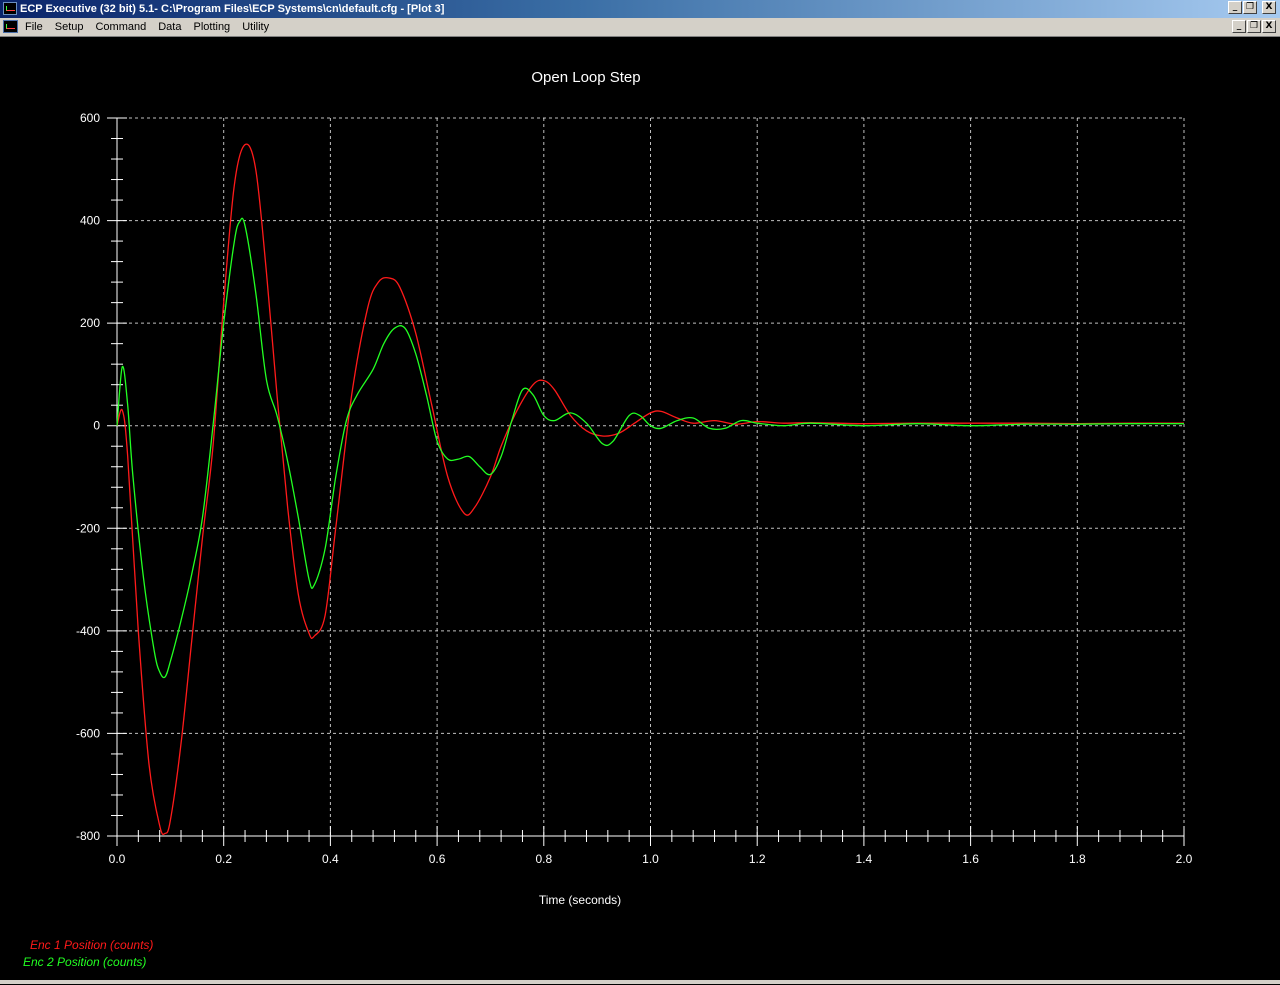  What do you see at coordinates (1184, 859) in the screenshot?
I see `x-tick-label: 2.0` at bounding box center [1184, 859].